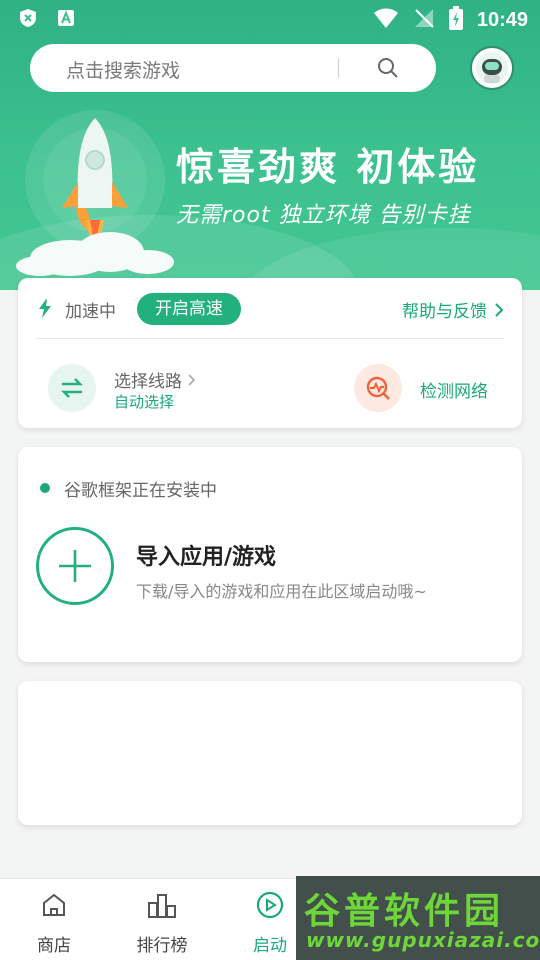  I want to click on route-mode: 自动选择, so click(144, 402).